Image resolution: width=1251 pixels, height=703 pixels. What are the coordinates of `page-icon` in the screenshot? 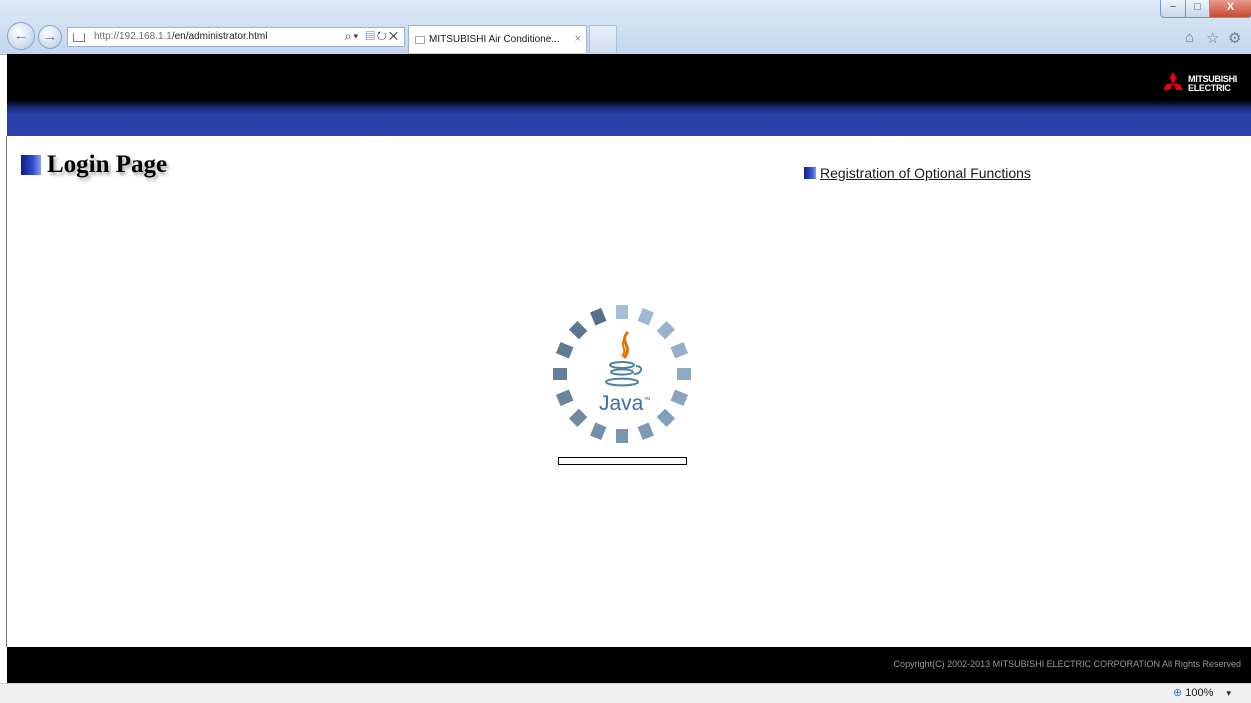 It's located at (79, 37).